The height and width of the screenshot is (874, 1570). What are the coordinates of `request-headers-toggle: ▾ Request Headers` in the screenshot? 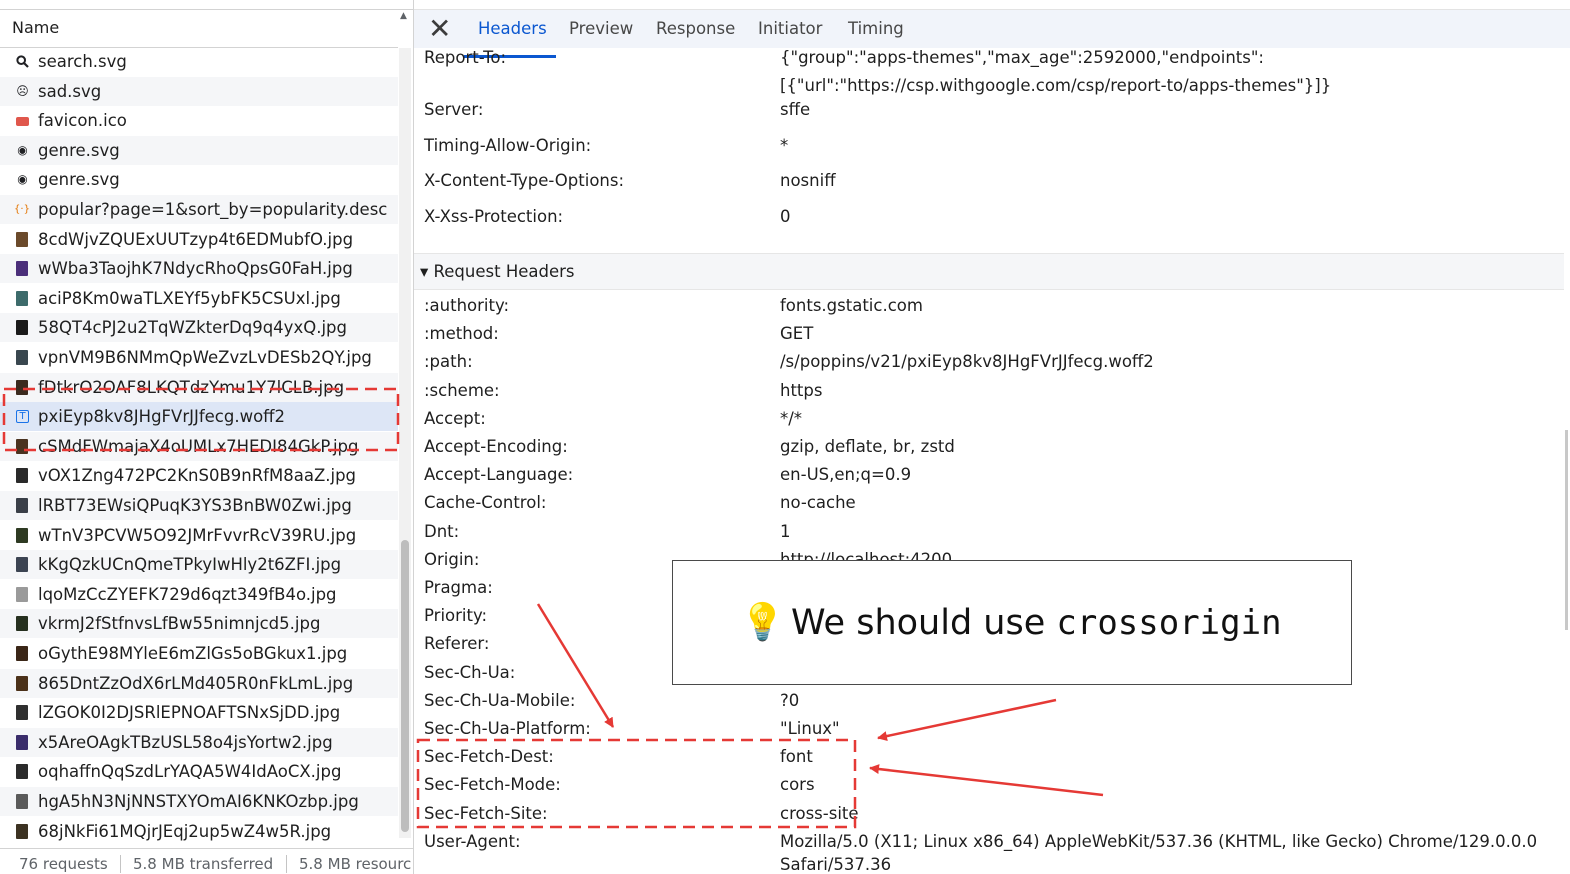 It's located at (497, 271).